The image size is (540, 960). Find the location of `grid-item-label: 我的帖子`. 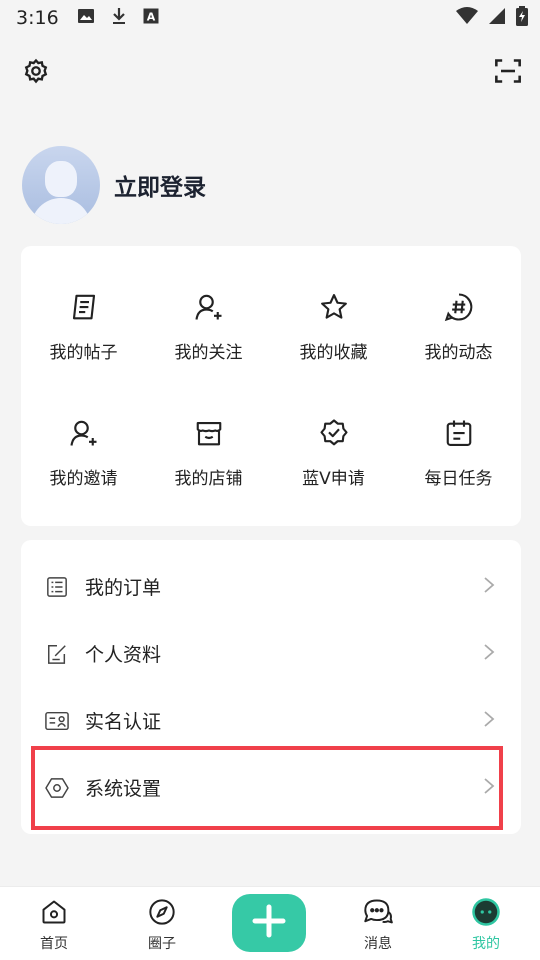

grid-item-label: 我的帖子 is located at coordinates (83, 353).